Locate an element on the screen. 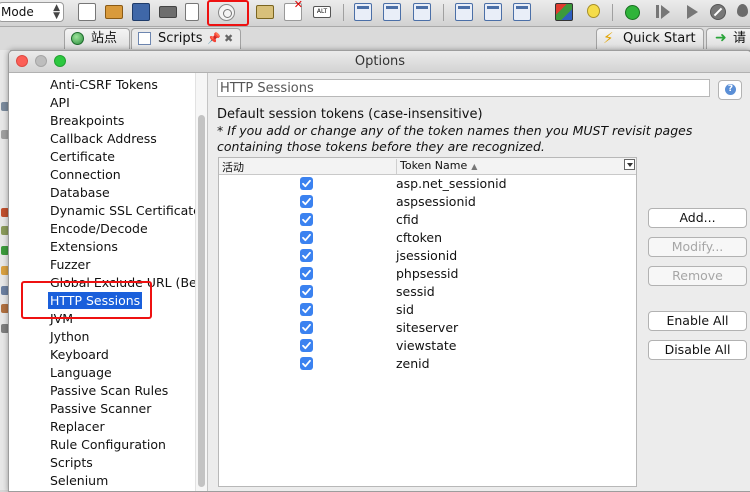  mode-select-value: Mode is located at coordinates (17, 12).